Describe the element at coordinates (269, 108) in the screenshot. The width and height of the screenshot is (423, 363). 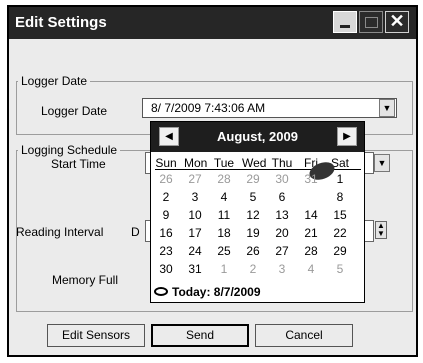
I see `logger-date-picker: 8/ 7/2009 7:43:06 AM ▼` at that location.